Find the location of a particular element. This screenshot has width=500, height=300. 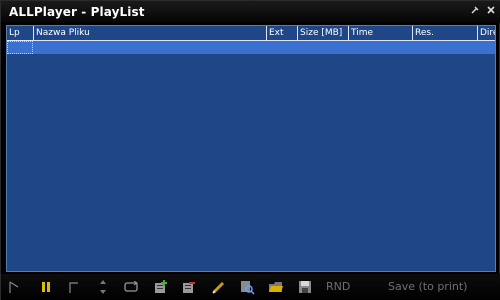

control-bar: RND Save (to print) is located at coordinates (250, 287).